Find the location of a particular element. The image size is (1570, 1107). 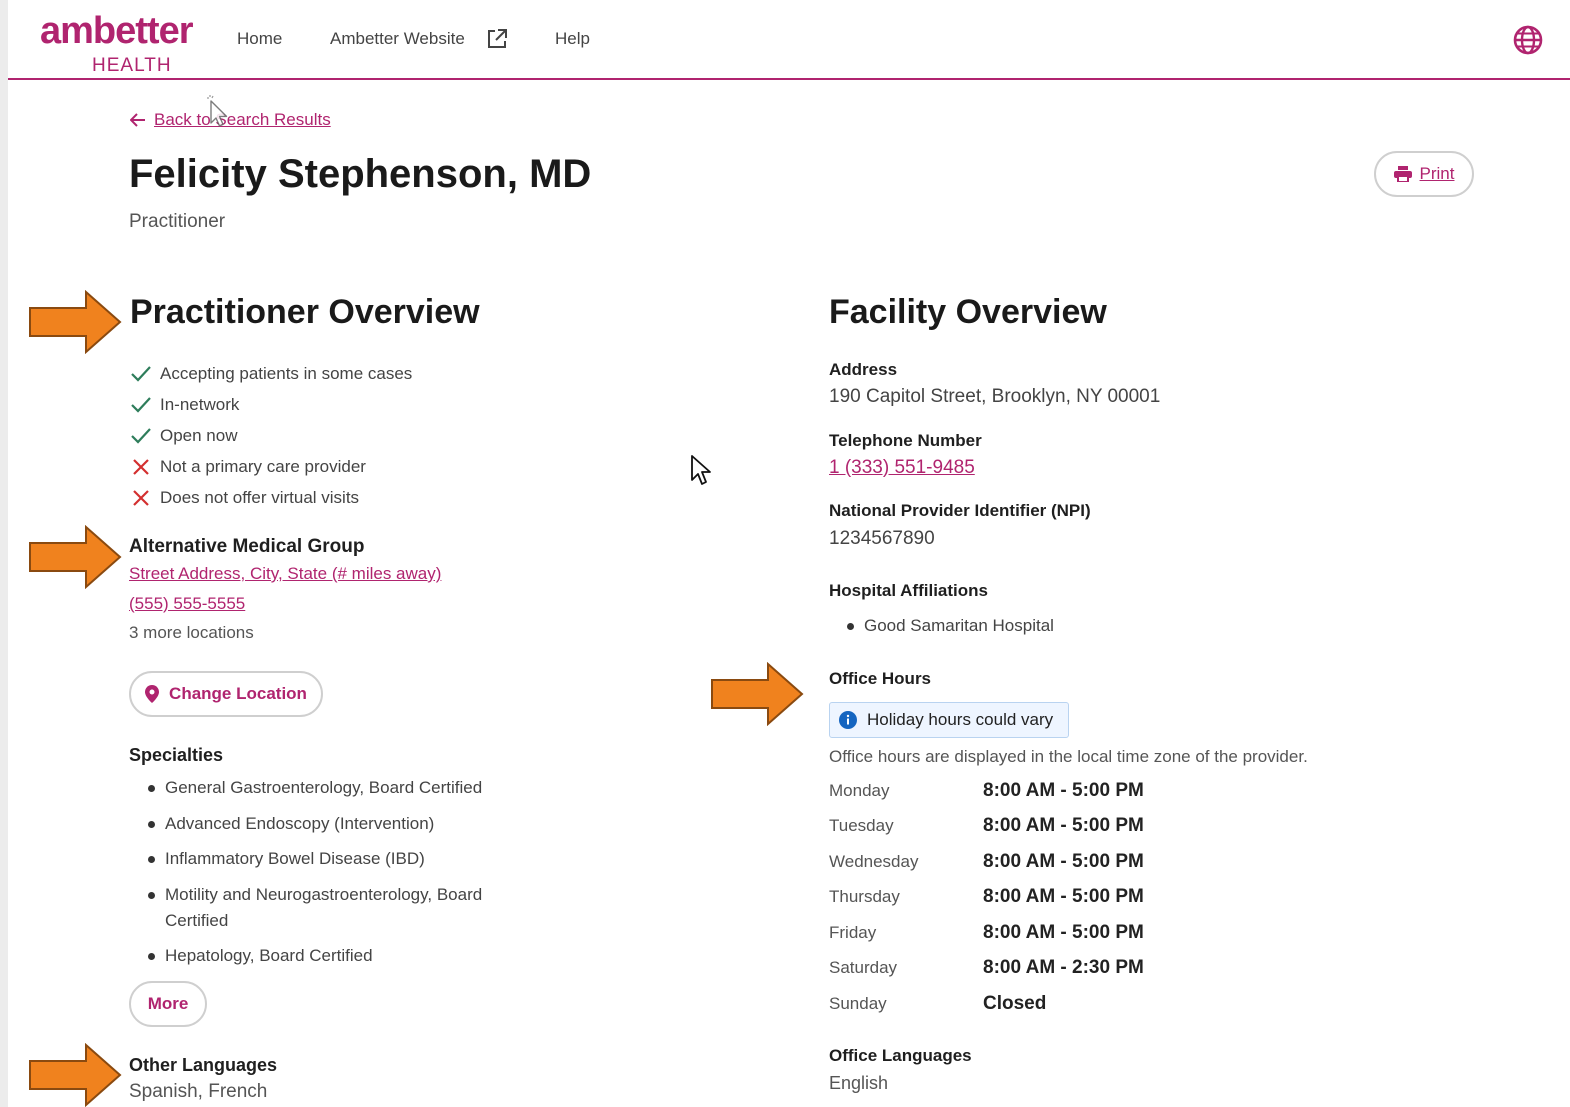

other-languages-heading: Other Languages is located at coordinates (203, 1065).